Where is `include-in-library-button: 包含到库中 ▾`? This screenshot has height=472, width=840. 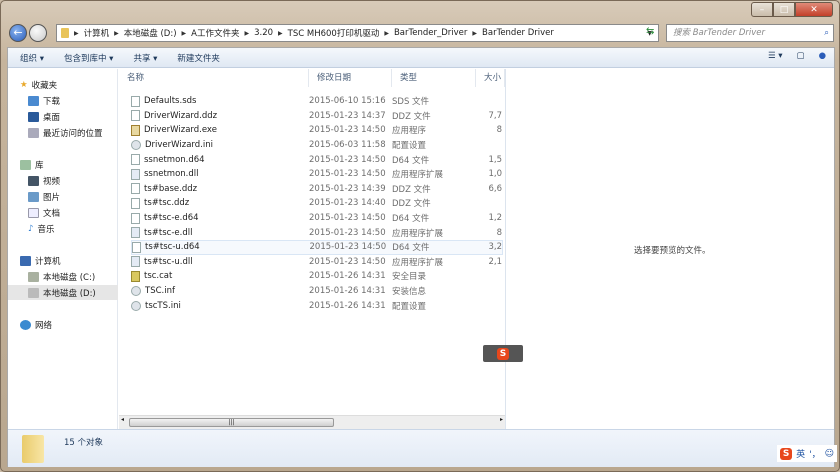 include-in-library-button: 包含到库中 ▾ is located at coordinates (88, 58).